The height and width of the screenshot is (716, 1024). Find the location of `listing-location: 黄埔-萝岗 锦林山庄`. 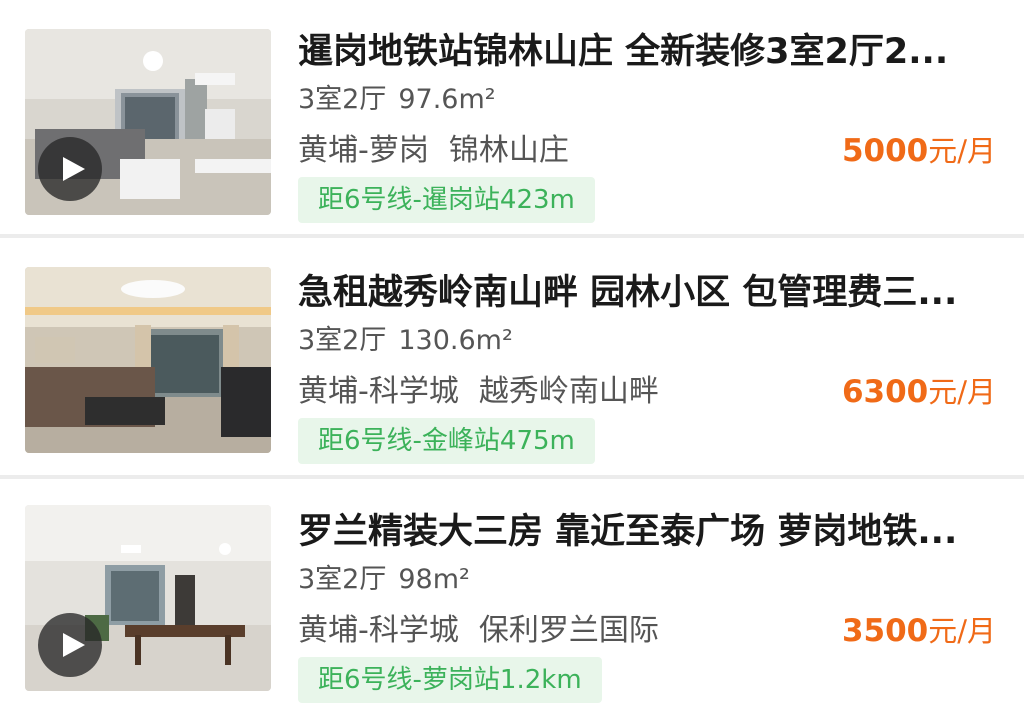

listing-location: 黄埔-萝岗 锦林山庄 is located at coordinates (433, 151).